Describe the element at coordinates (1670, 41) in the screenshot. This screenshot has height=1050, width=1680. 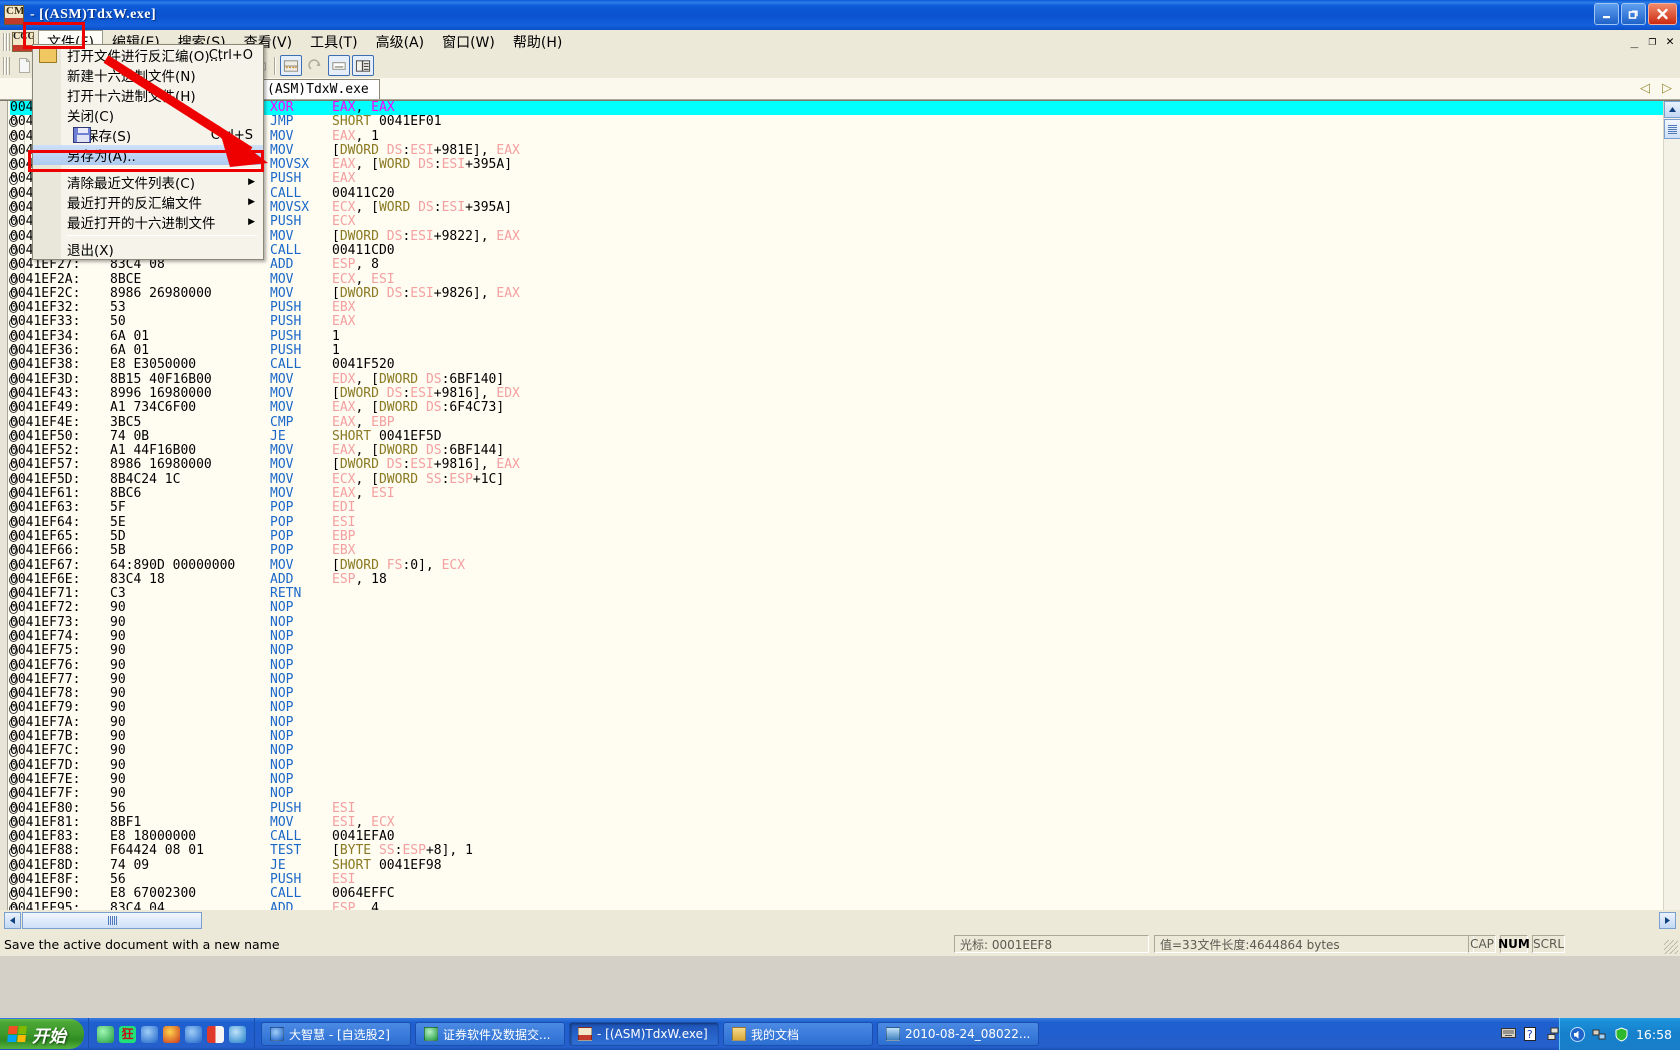
I see `mdi-close-button: ✕` at that location.